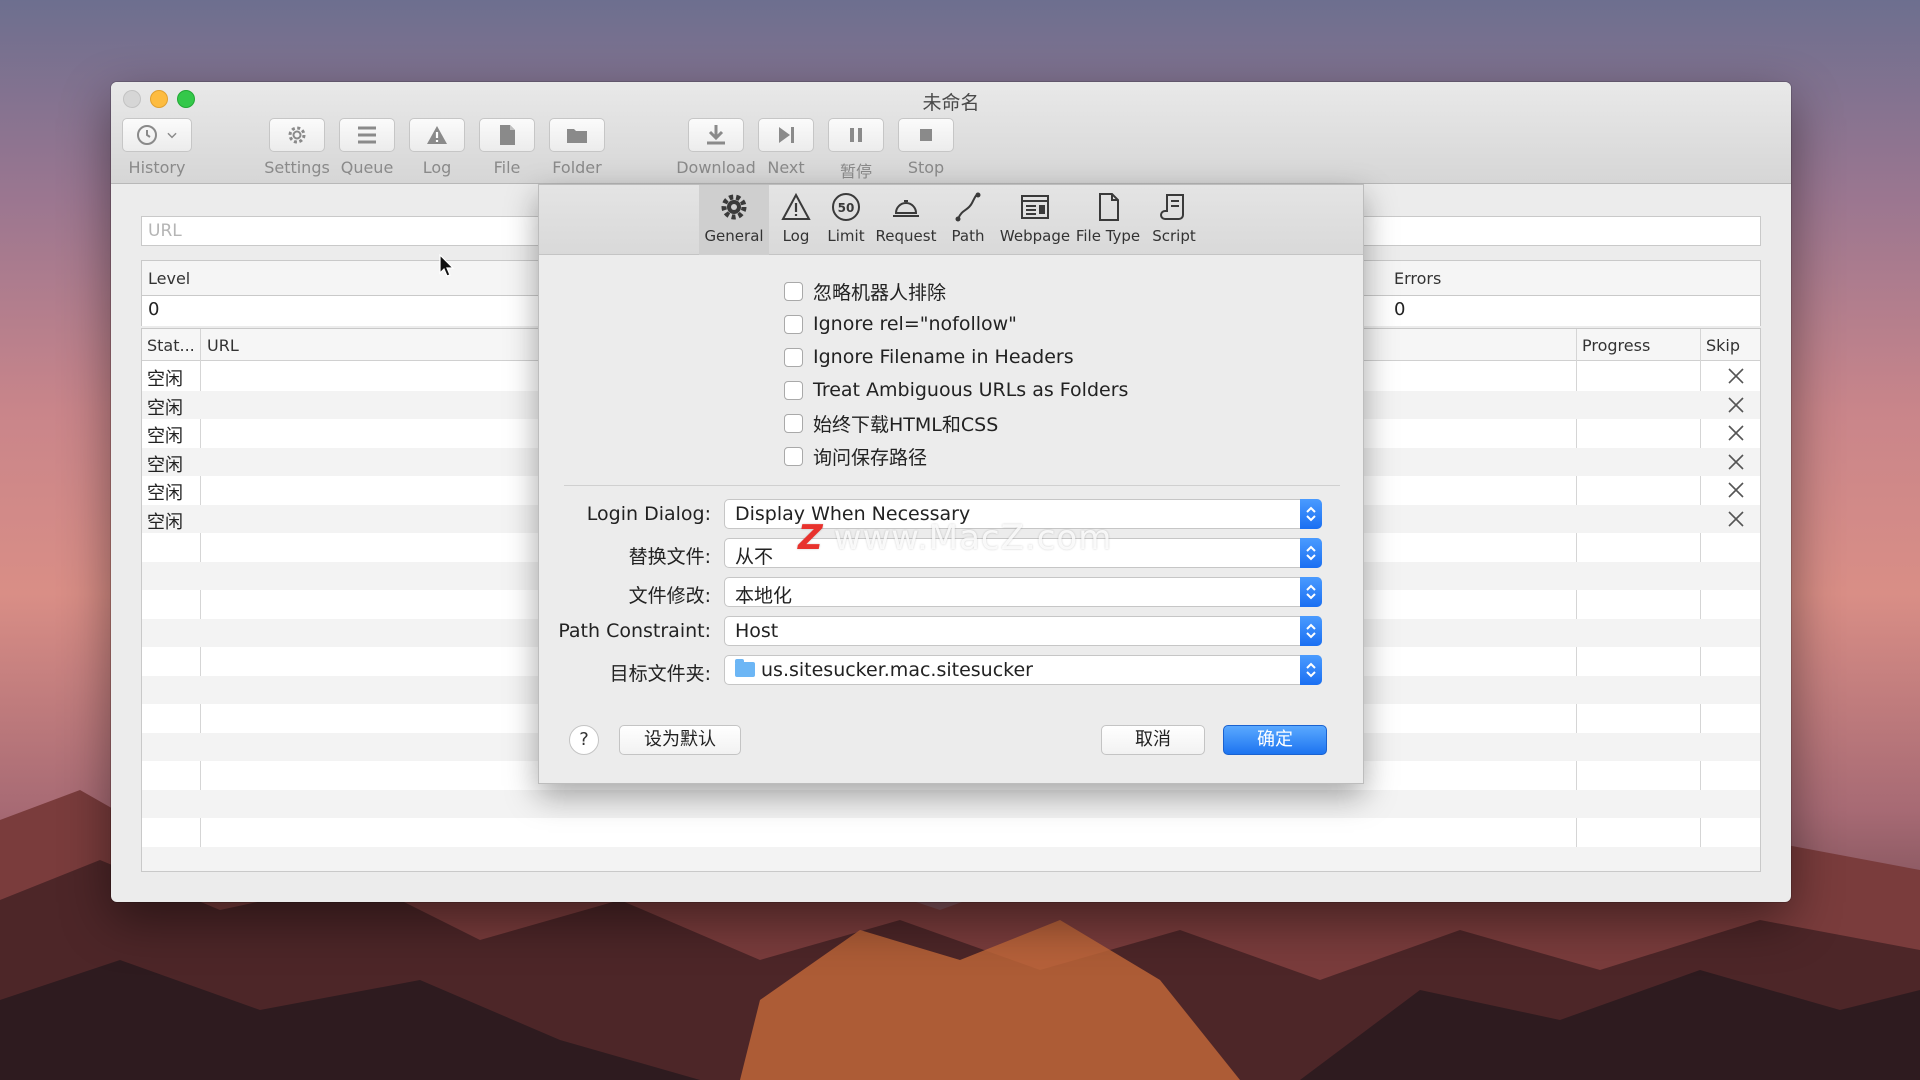 This screenshot has height=1080, width=1920. What do you see at coordinates (786, 135) in the screenshot?
I see `next-button` at bounding box center [786, 135].